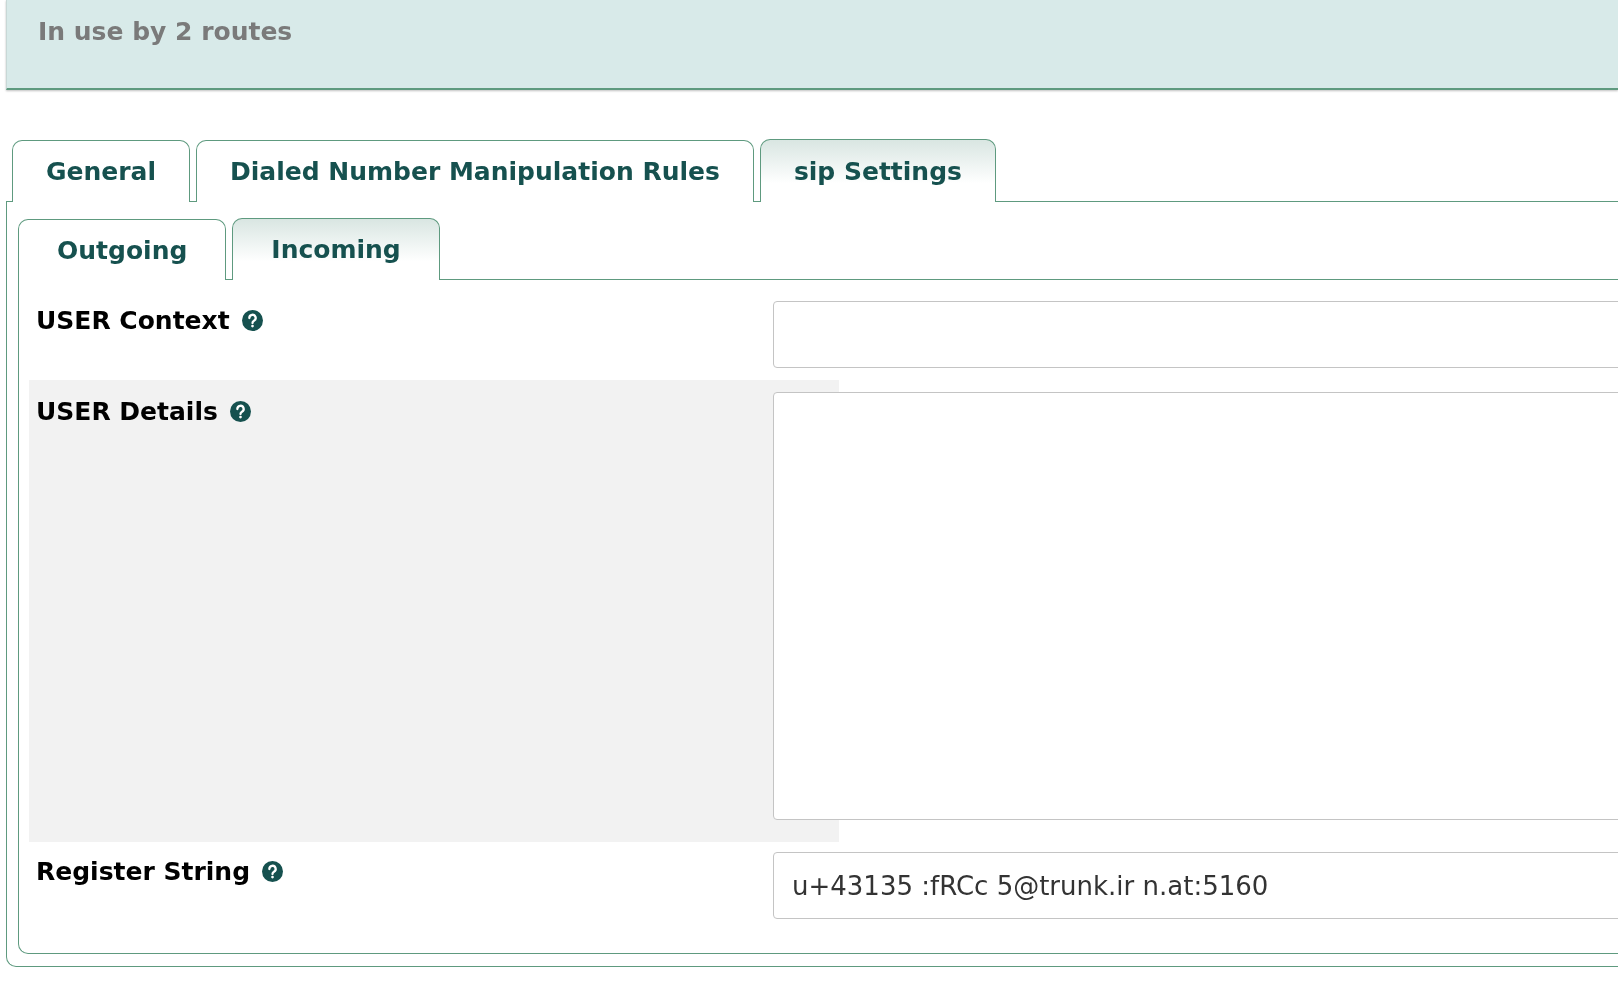 This screenshot has width=1618, height=998. Describe the element at coordinates (1195, 885) in the screenshot. I see `input-field: u+43135 :fRCc 5@trunk.ir n.at:5160` at that location.